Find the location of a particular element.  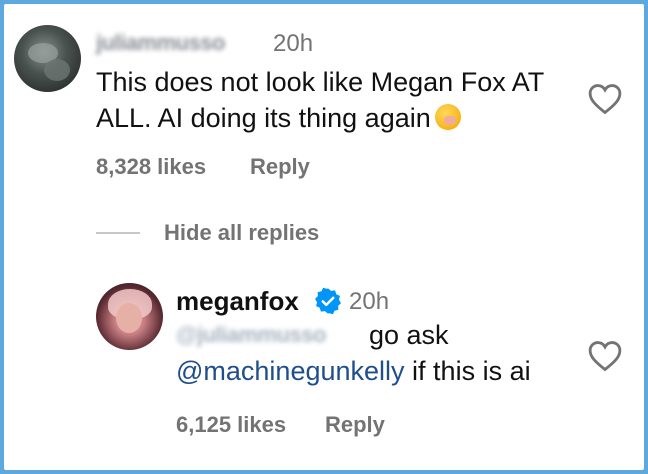

yawning-face-emoji-icon is located at coordinates (447, 117).